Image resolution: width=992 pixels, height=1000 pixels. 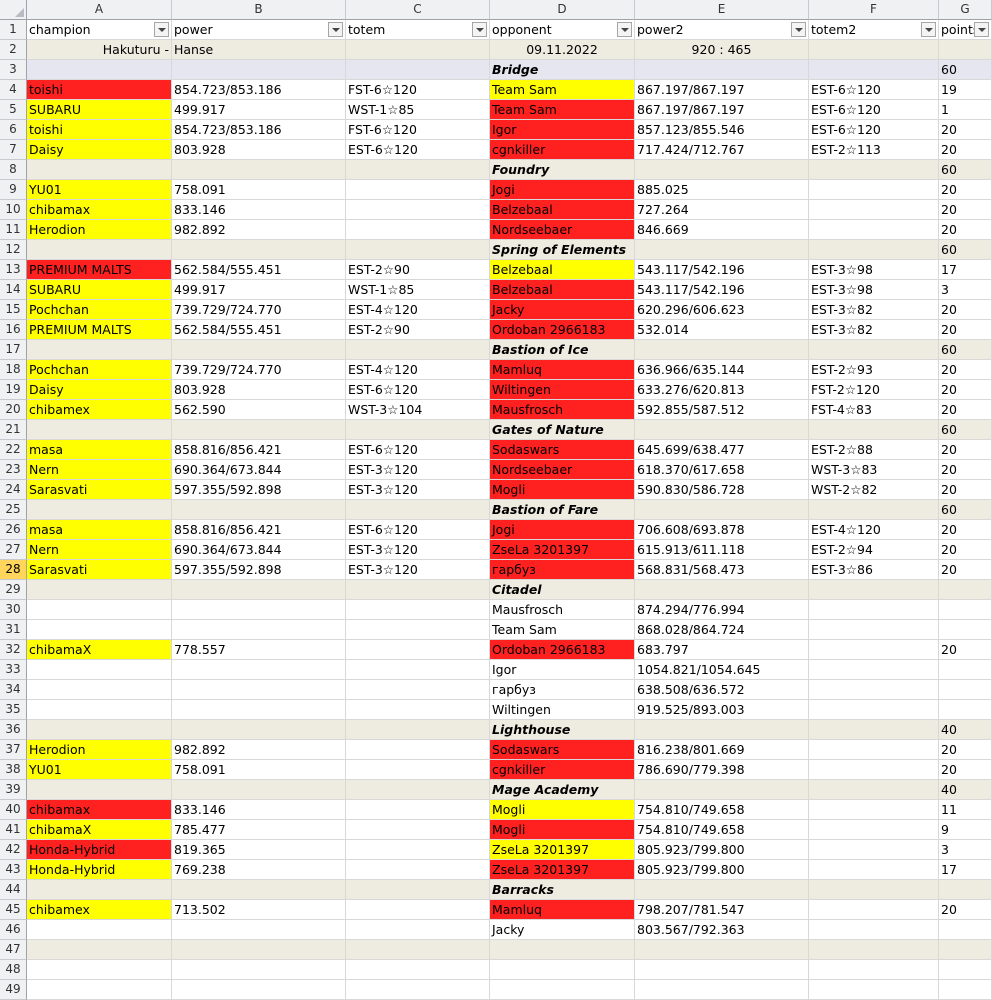 What do you see at coordinates (99, 410) in the screenshot?
I see `cell-a: chibamex` at bounding box center [99, 410].